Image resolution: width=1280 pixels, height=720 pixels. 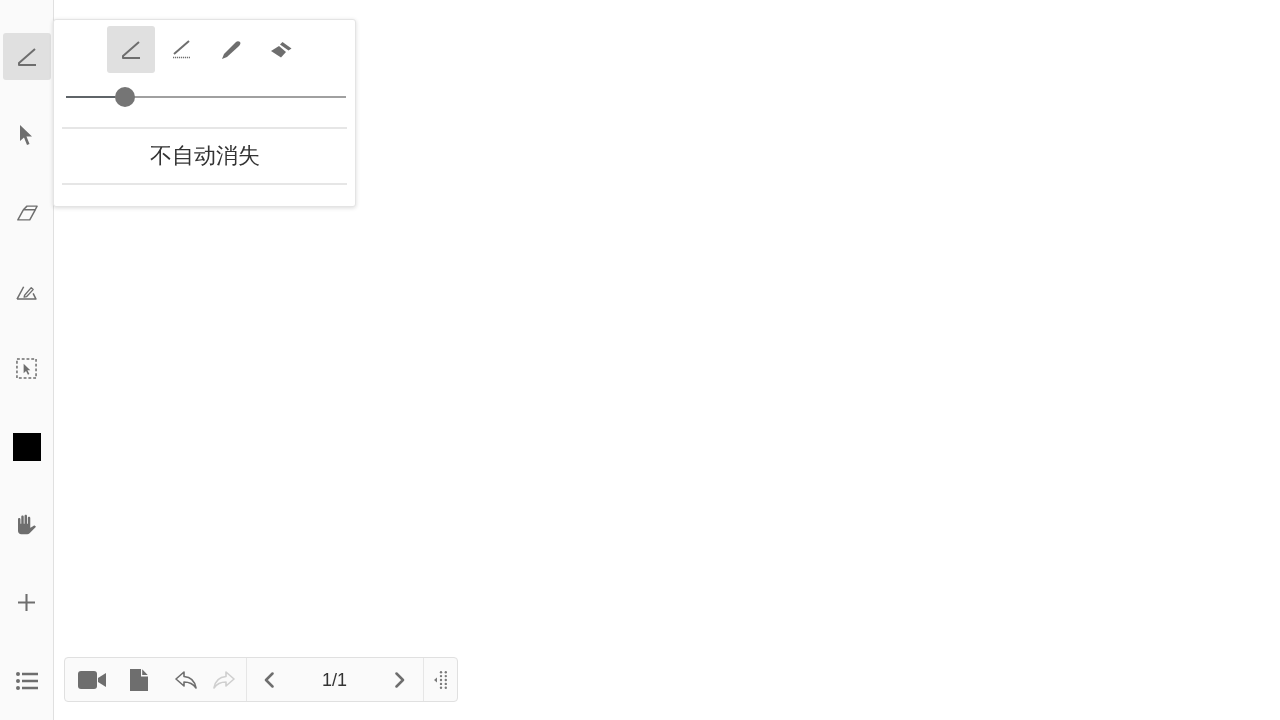 I want to click on undo-icon, so click(x=186, y=679).